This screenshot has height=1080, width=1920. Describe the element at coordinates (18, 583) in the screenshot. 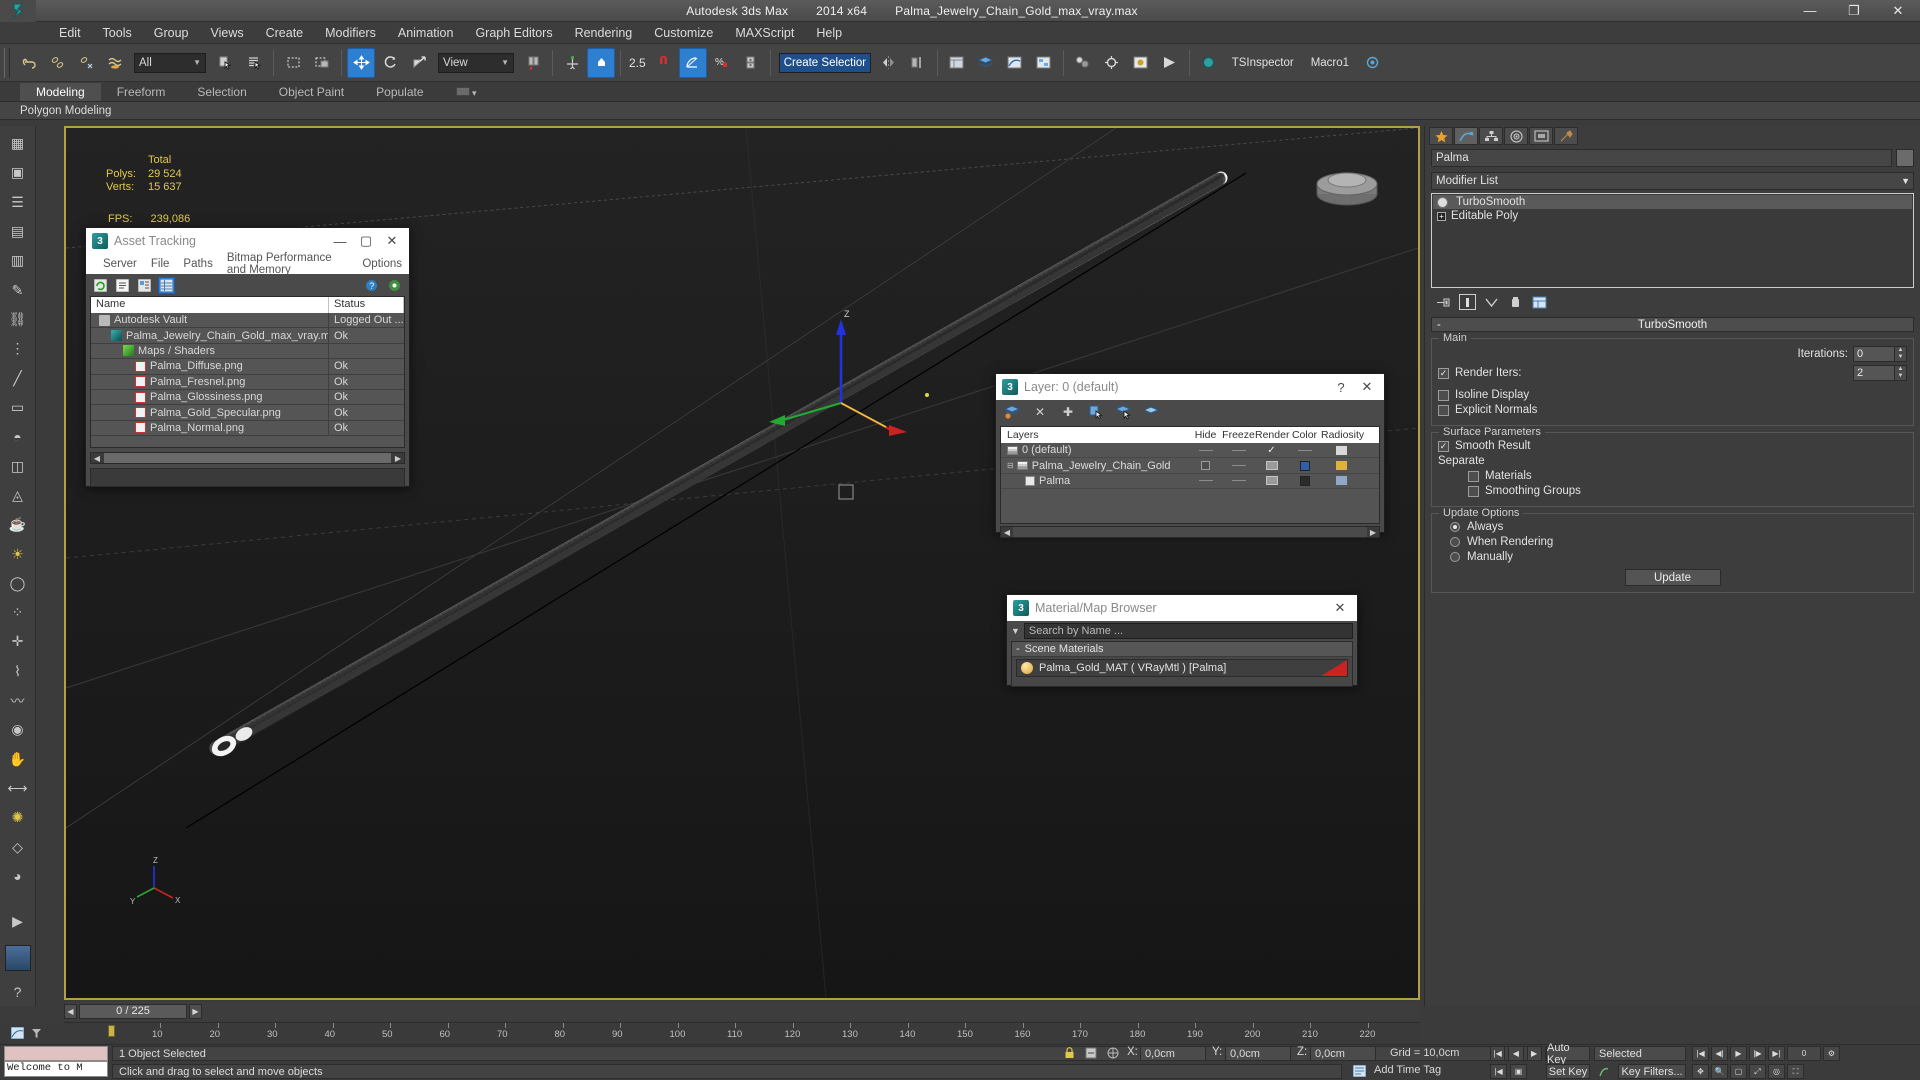

I see `circle-icon: ◯` at that location.